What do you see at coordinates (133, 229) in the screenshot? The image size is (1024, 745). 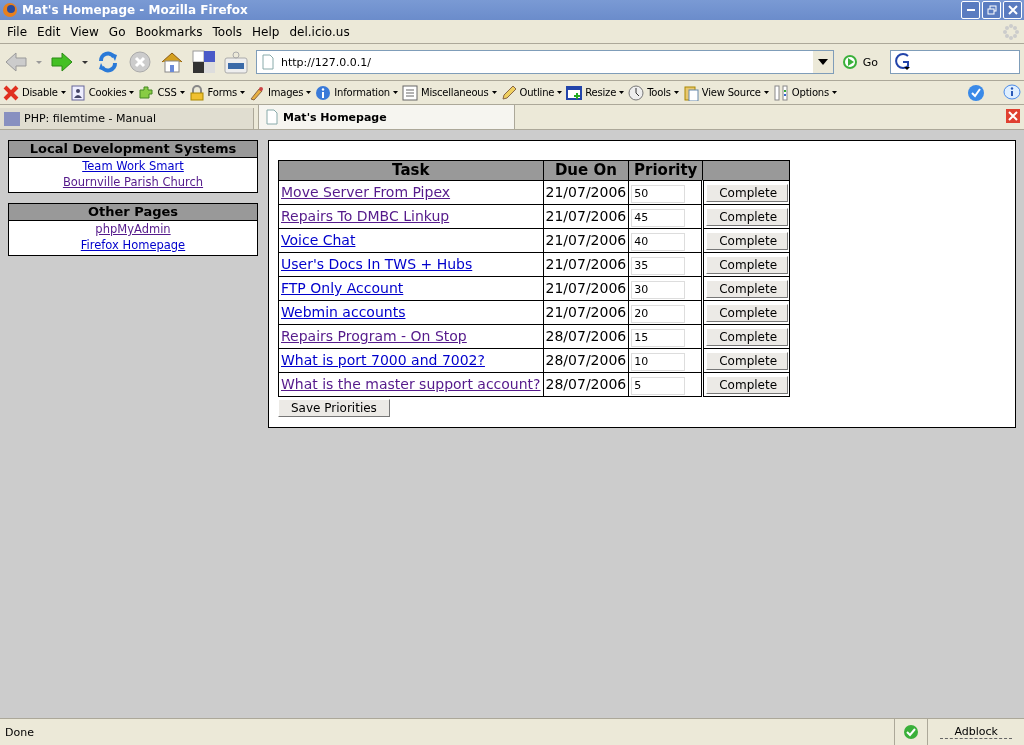 I see `sidebar-link: phpMyAdmin` at bounding box center [133, 229].